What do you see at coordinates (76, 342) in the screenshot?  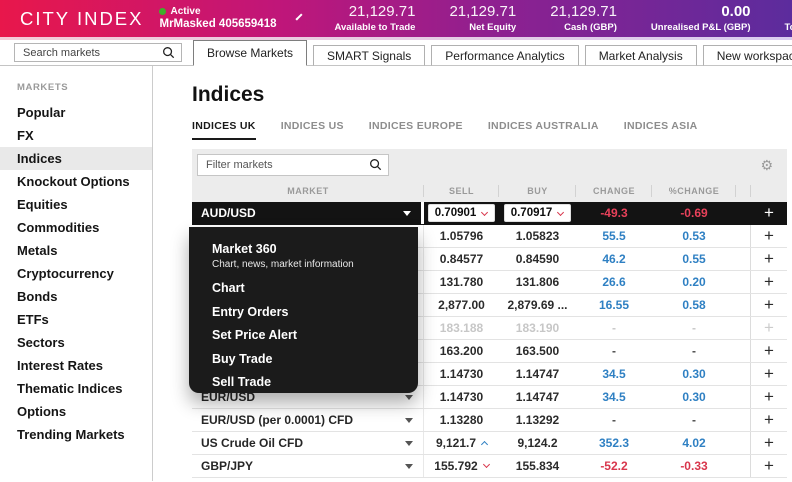 I see `sidebar-item: Sectors` at bounding box center [76, 342].